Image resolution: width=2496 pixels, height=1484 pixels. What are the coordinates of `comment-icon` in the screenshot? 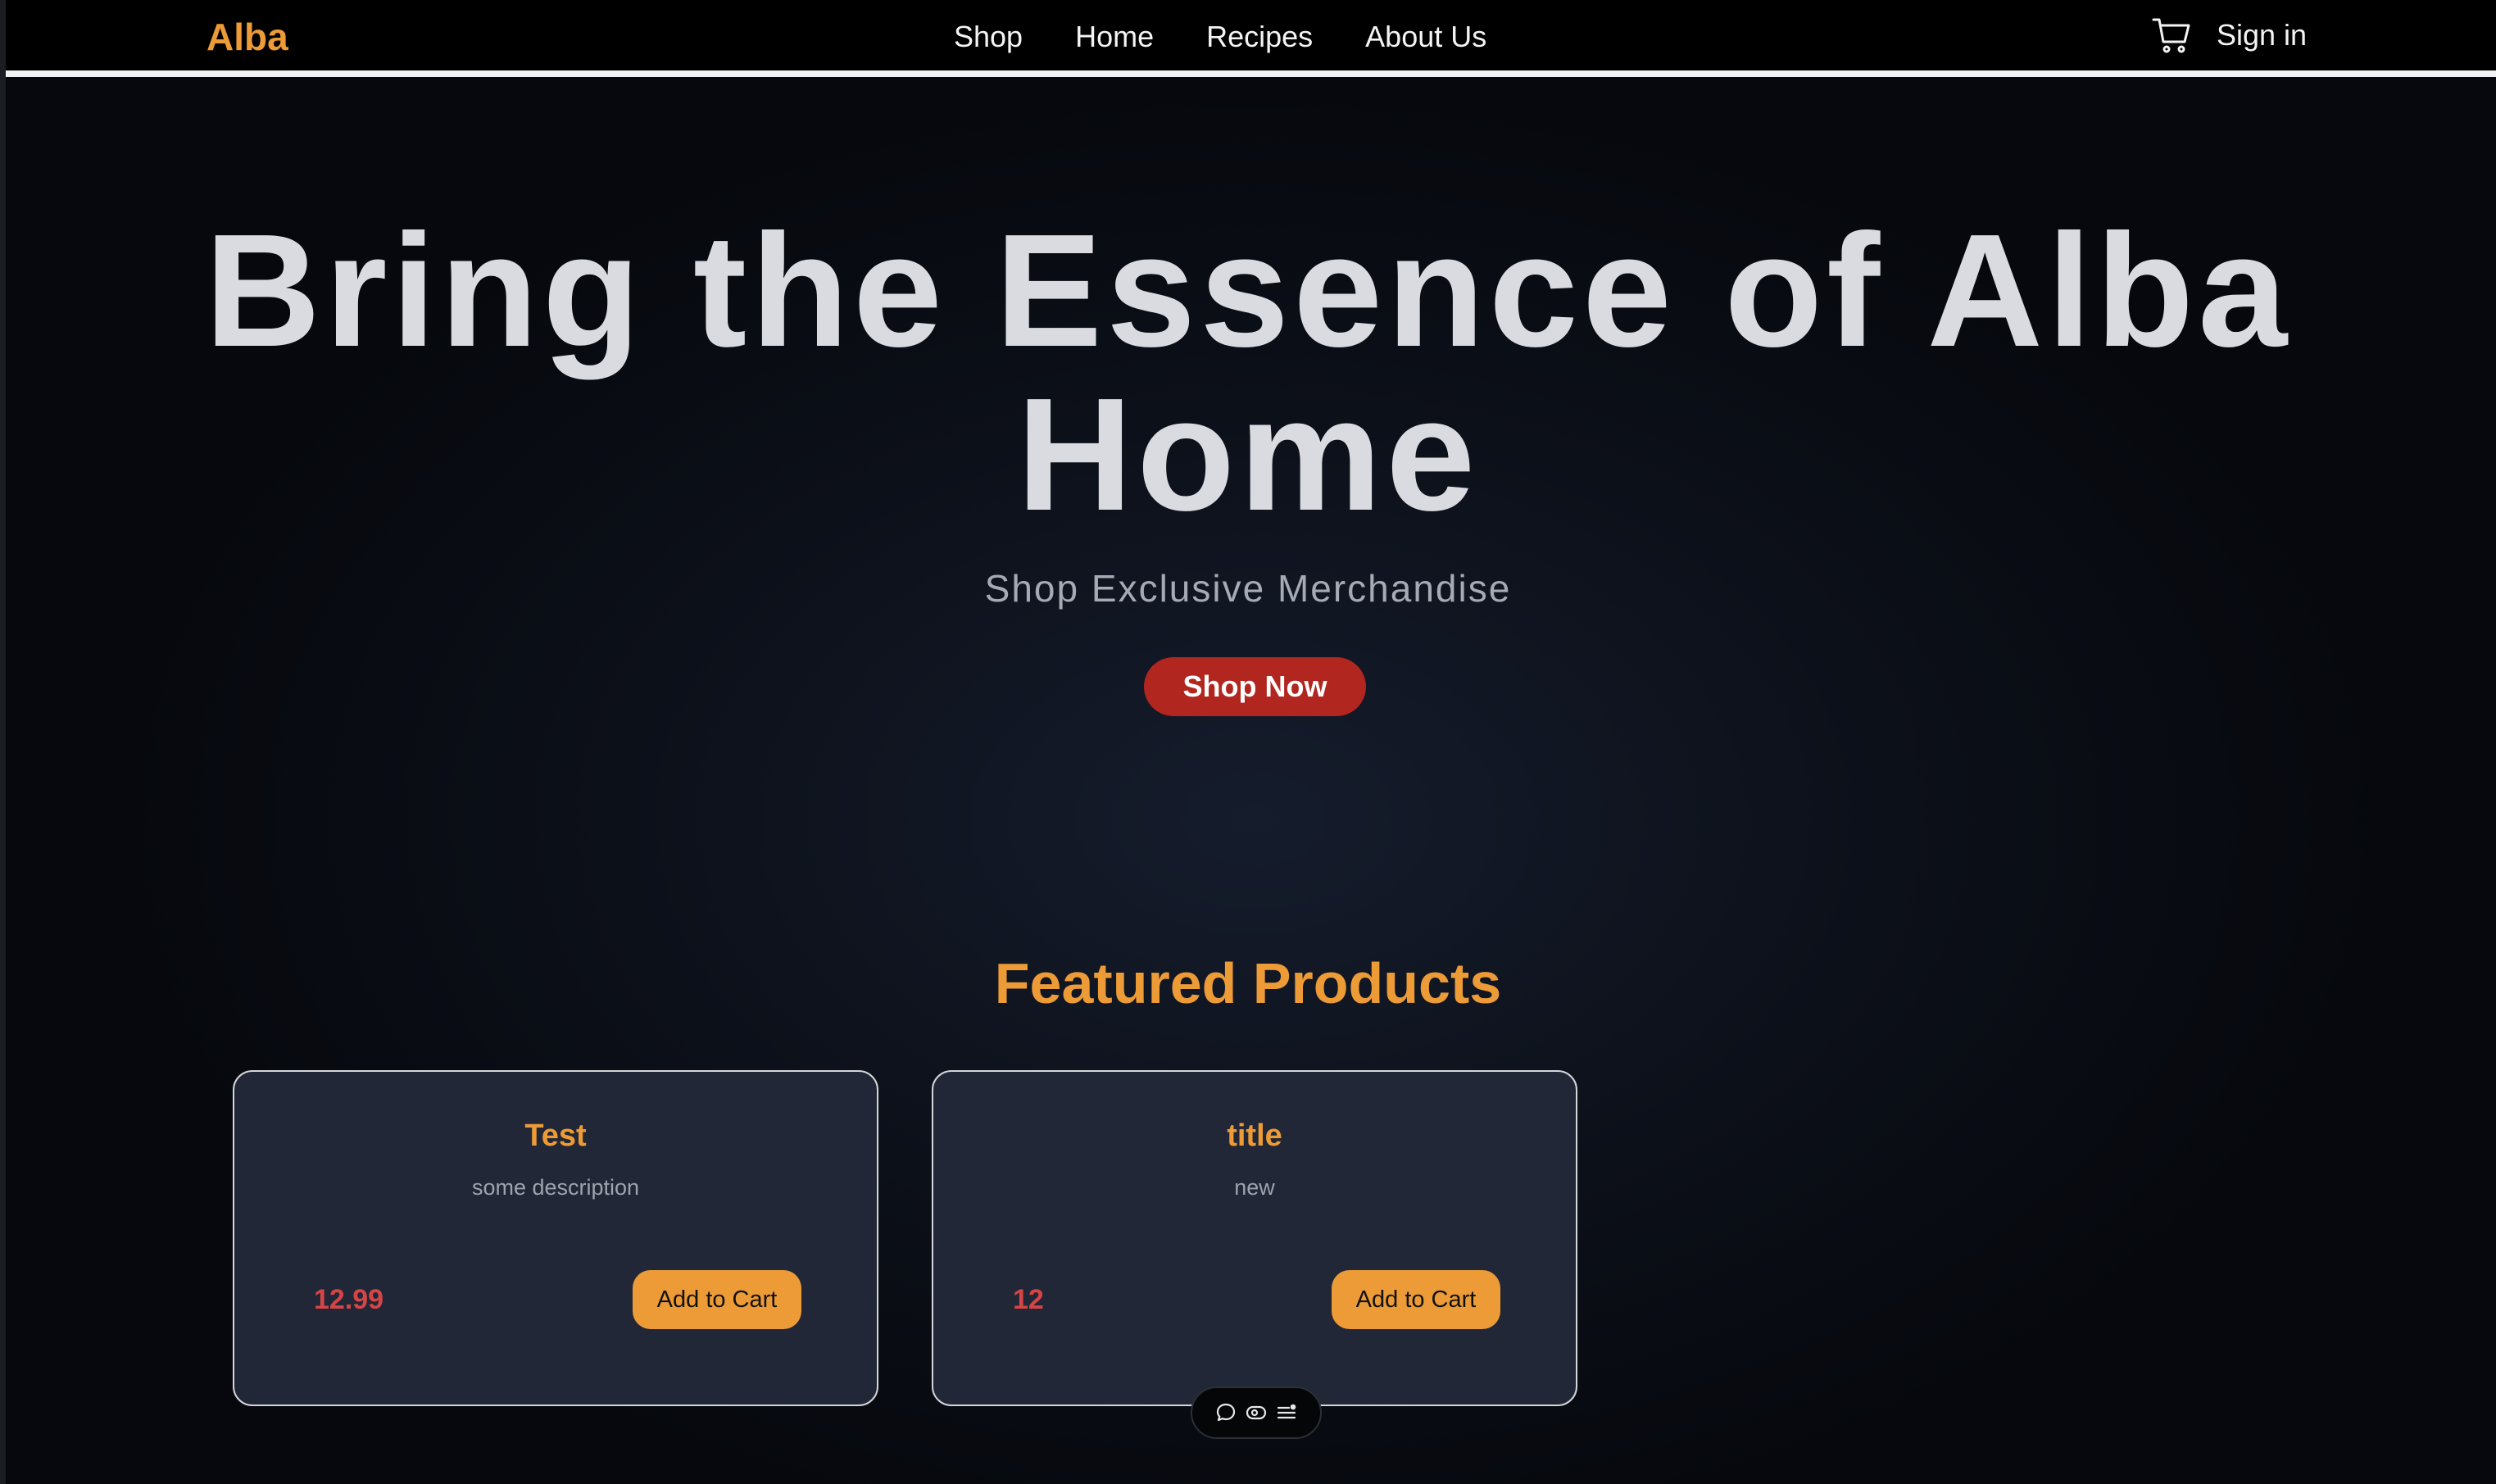 It's located at (1225, 1412).